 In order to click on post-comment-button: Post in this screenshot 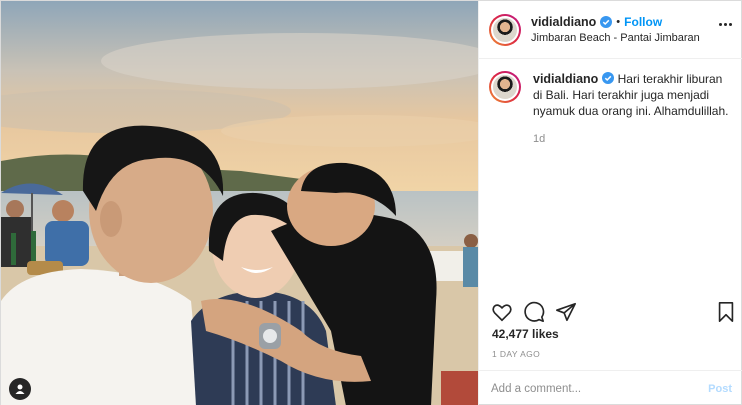, I will do `click(720, 389)`.